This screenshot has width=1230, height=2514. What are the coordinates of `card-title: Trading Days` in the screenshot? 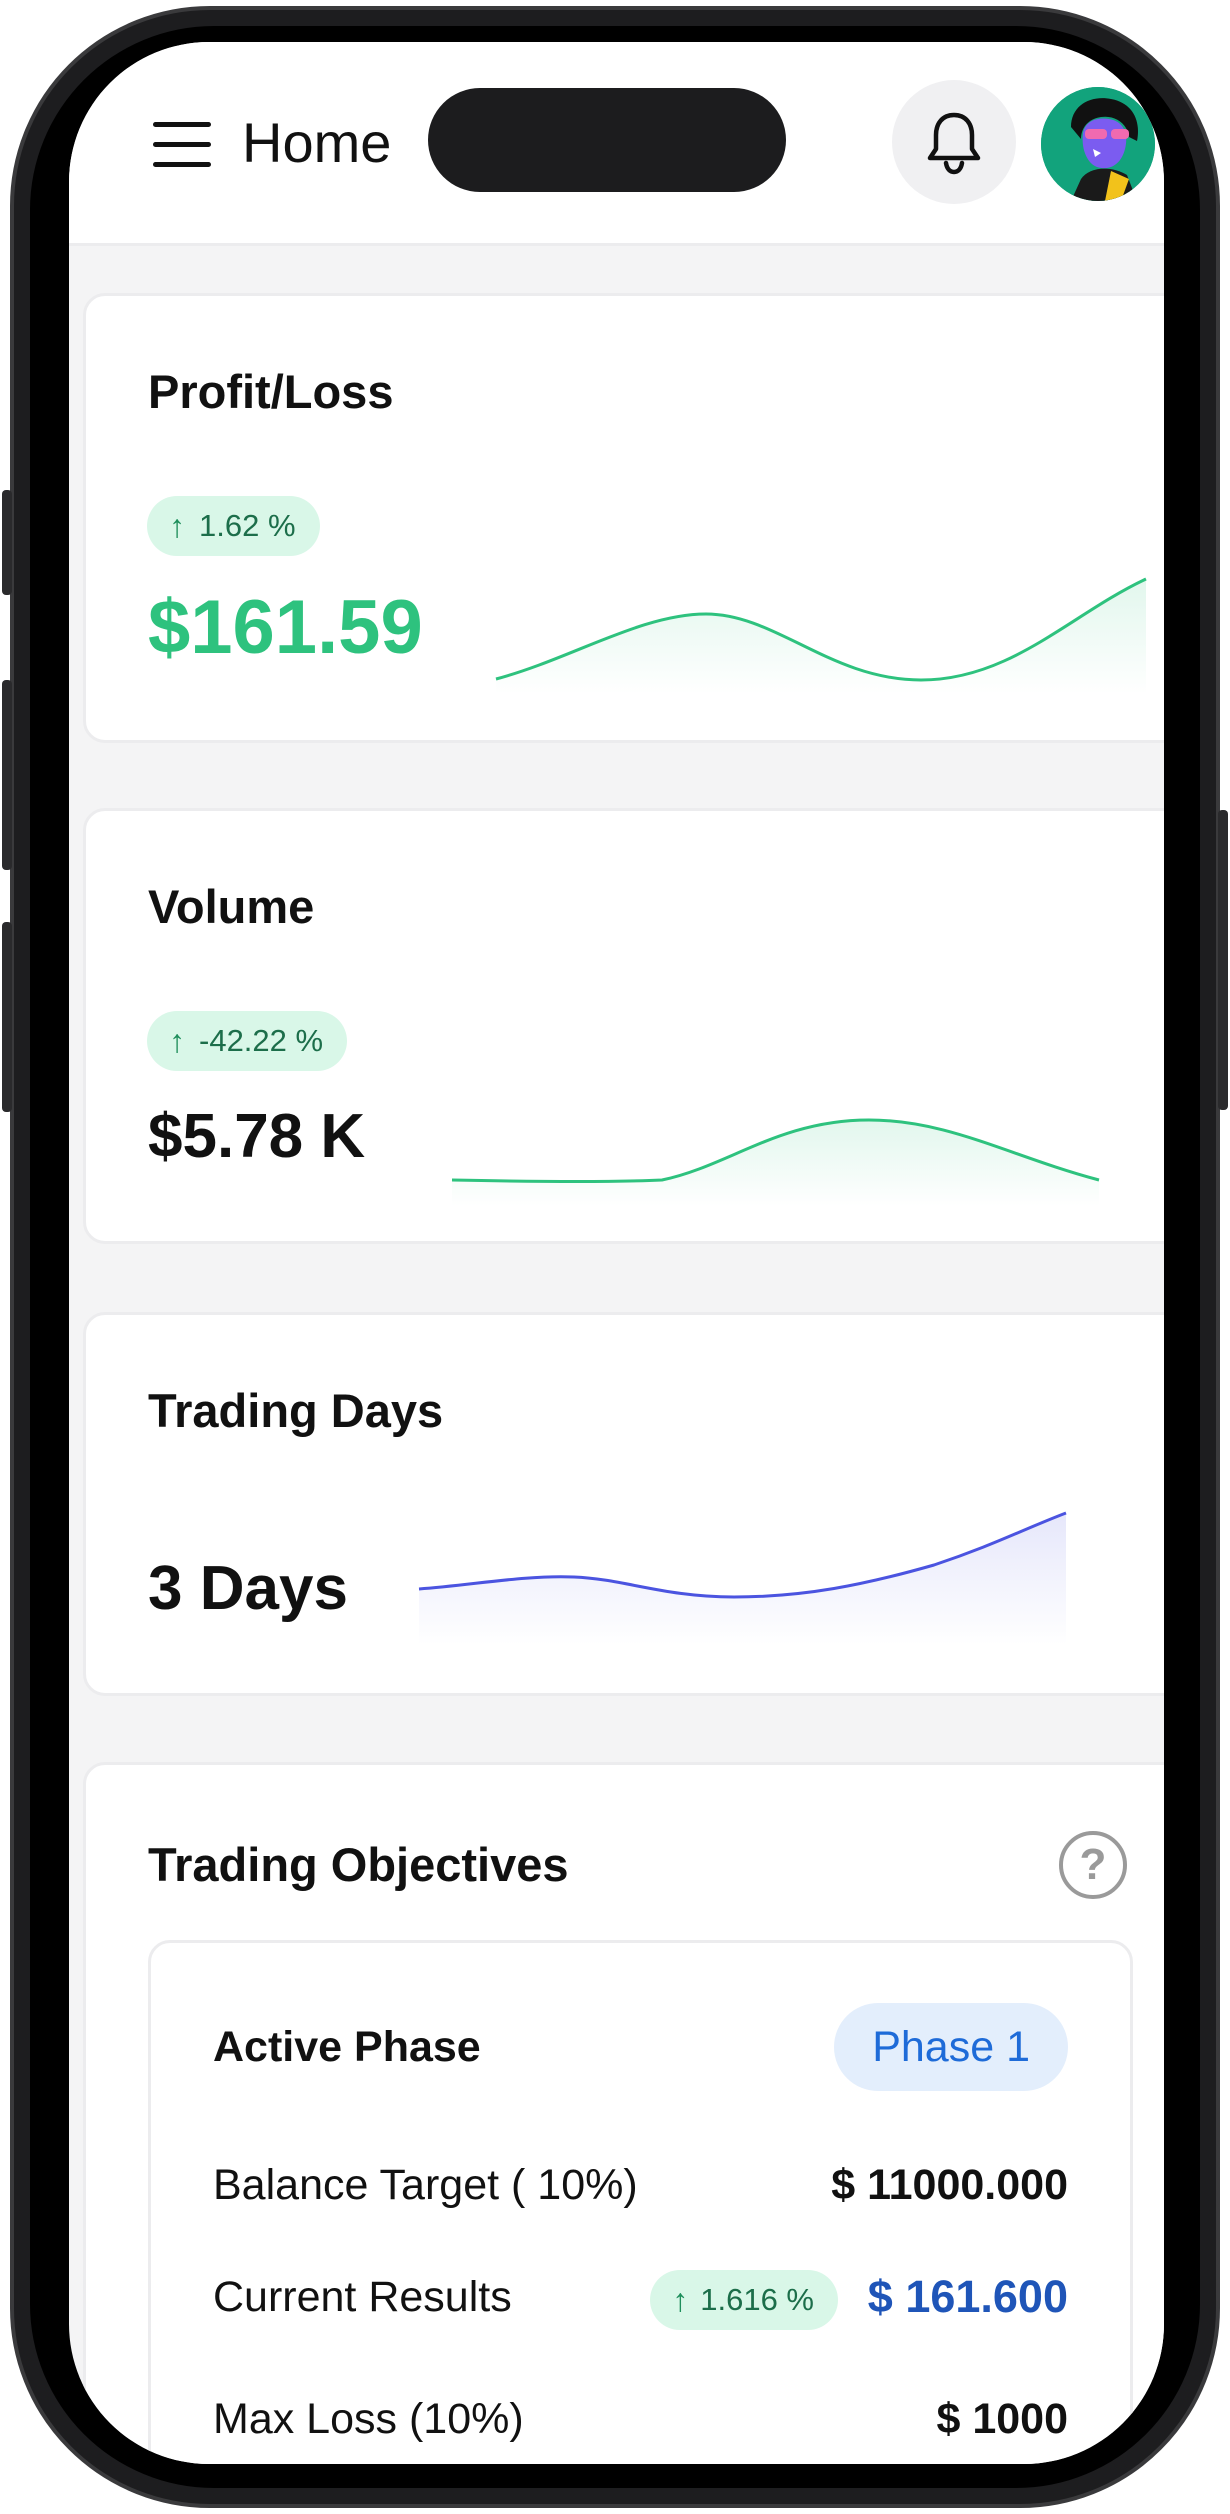 It's located at (296, 1410).